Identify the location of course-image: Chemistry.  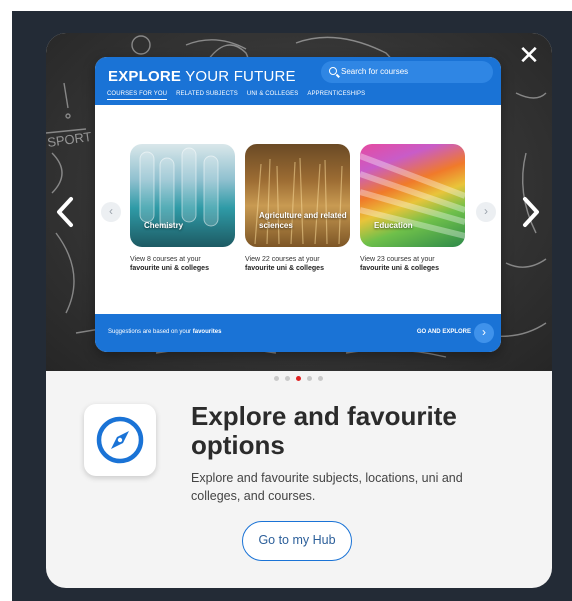
(182, 195).